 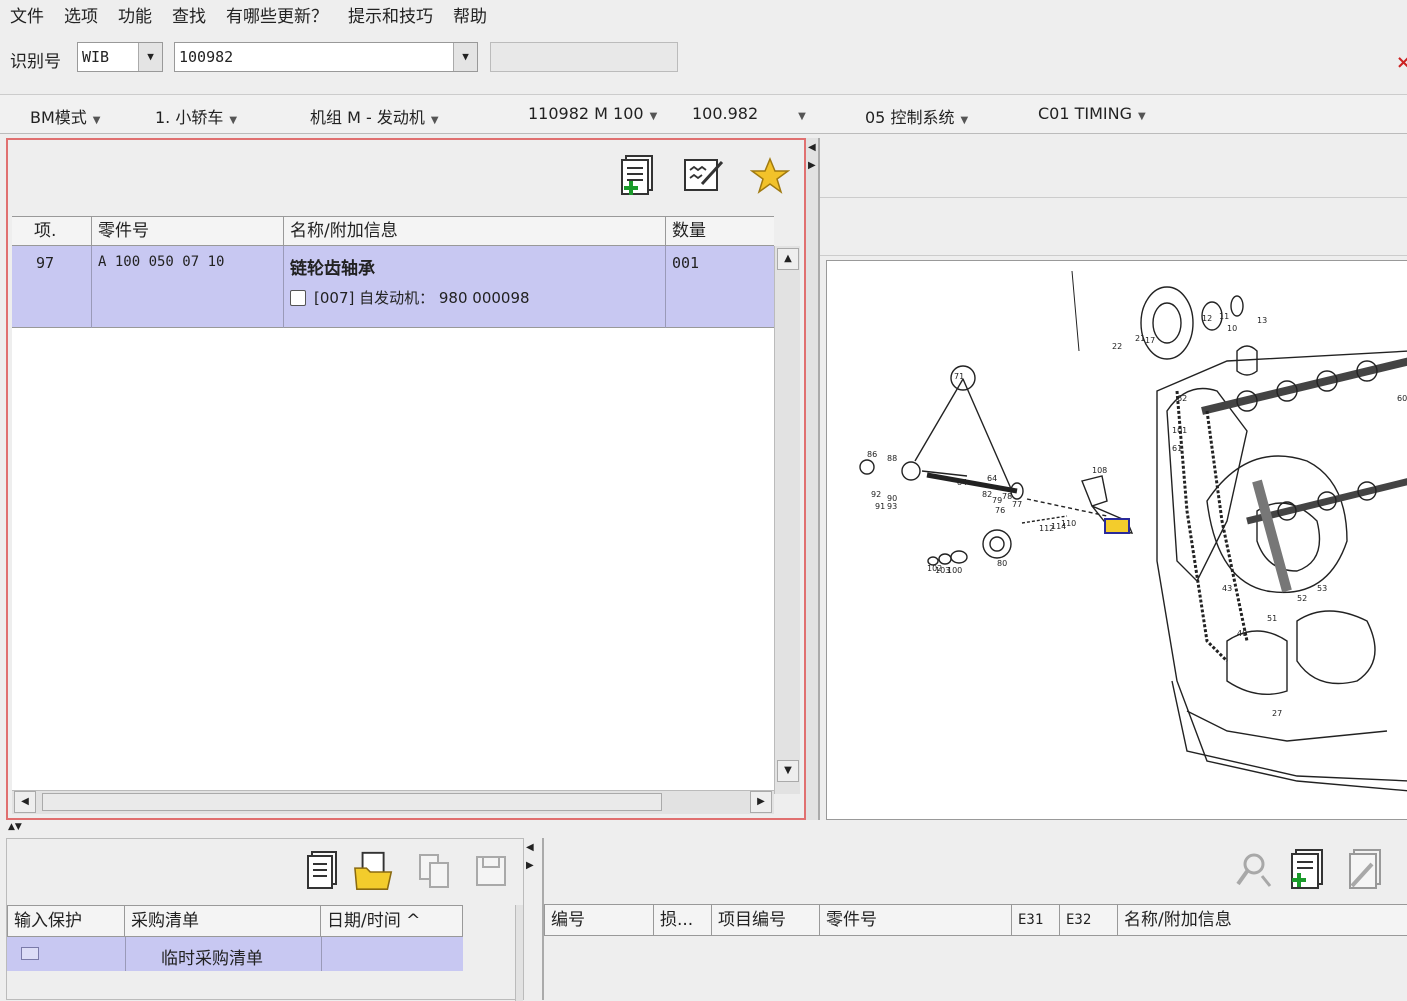 I want to click on diagram-callout-label: 10, so click(x=1232, y=328).